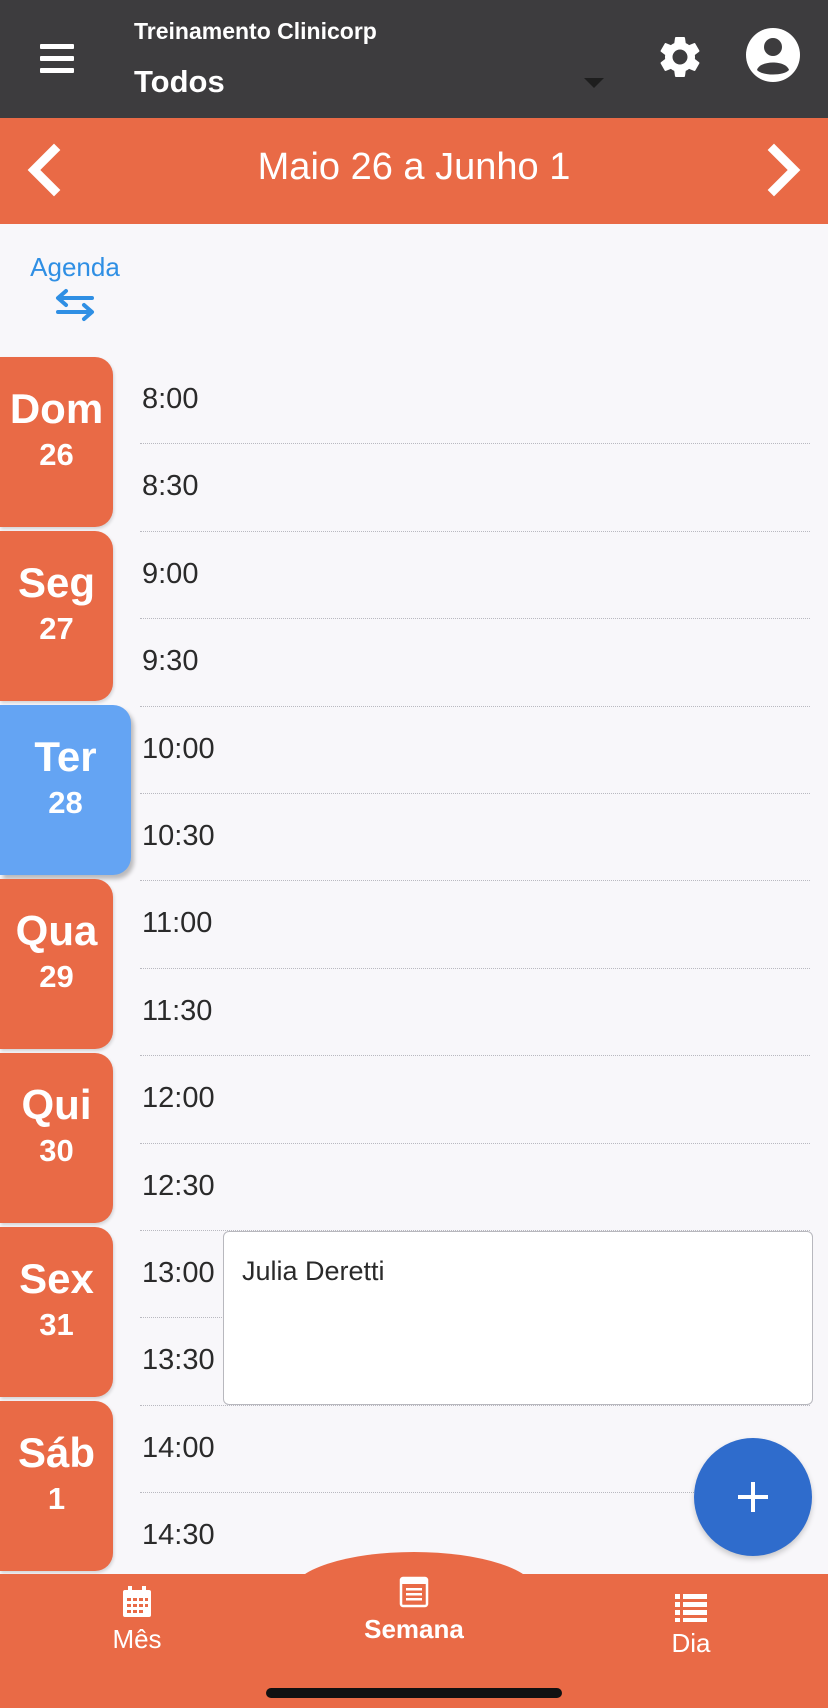 Image resolution: width=828 pixels, height=1708 pixels. What do you see at coordinates (475, 750) in the screenshot?
I see `time-slot: 10:00` at bounding box center [475, 750].